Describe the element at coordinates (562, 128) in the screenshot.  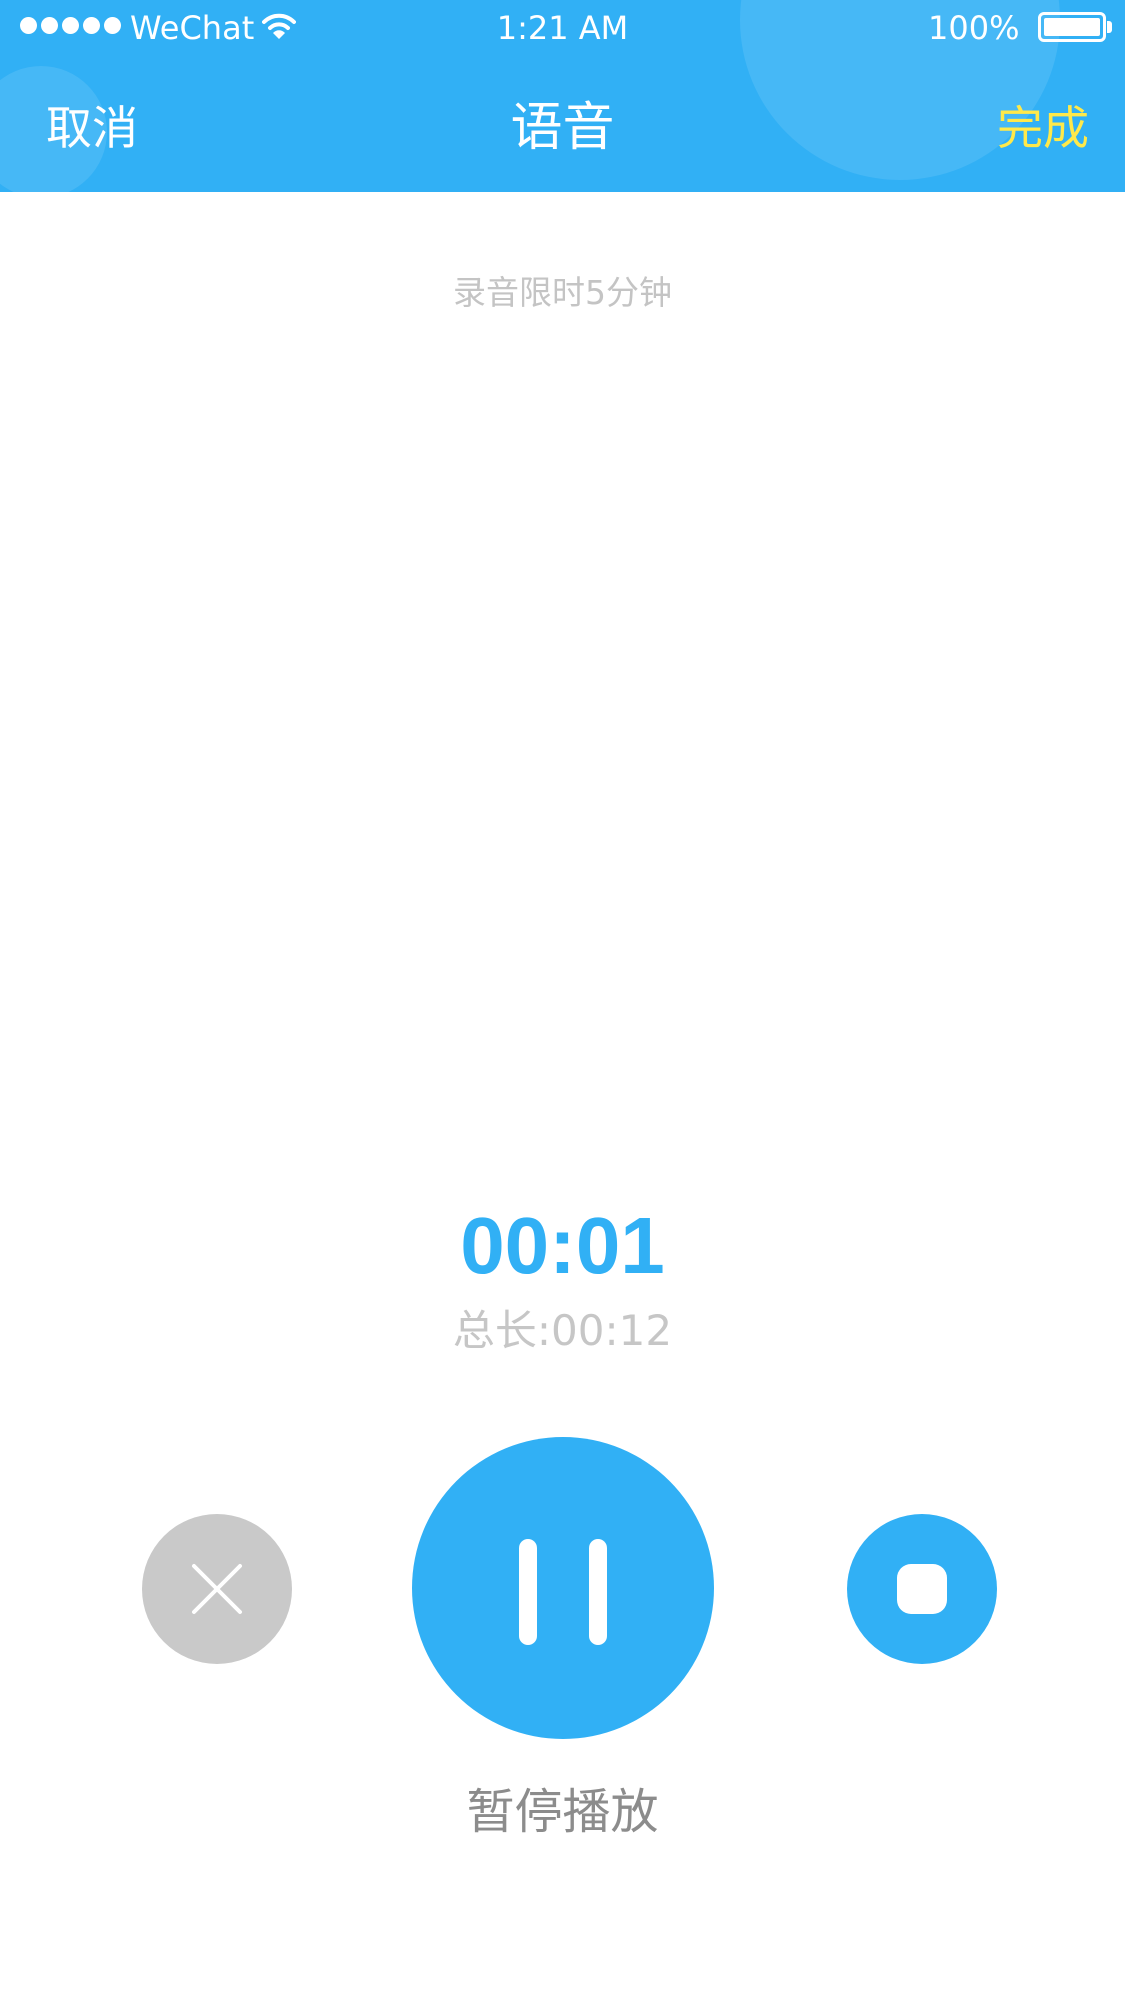
I see `page-title: 语音` at that location.